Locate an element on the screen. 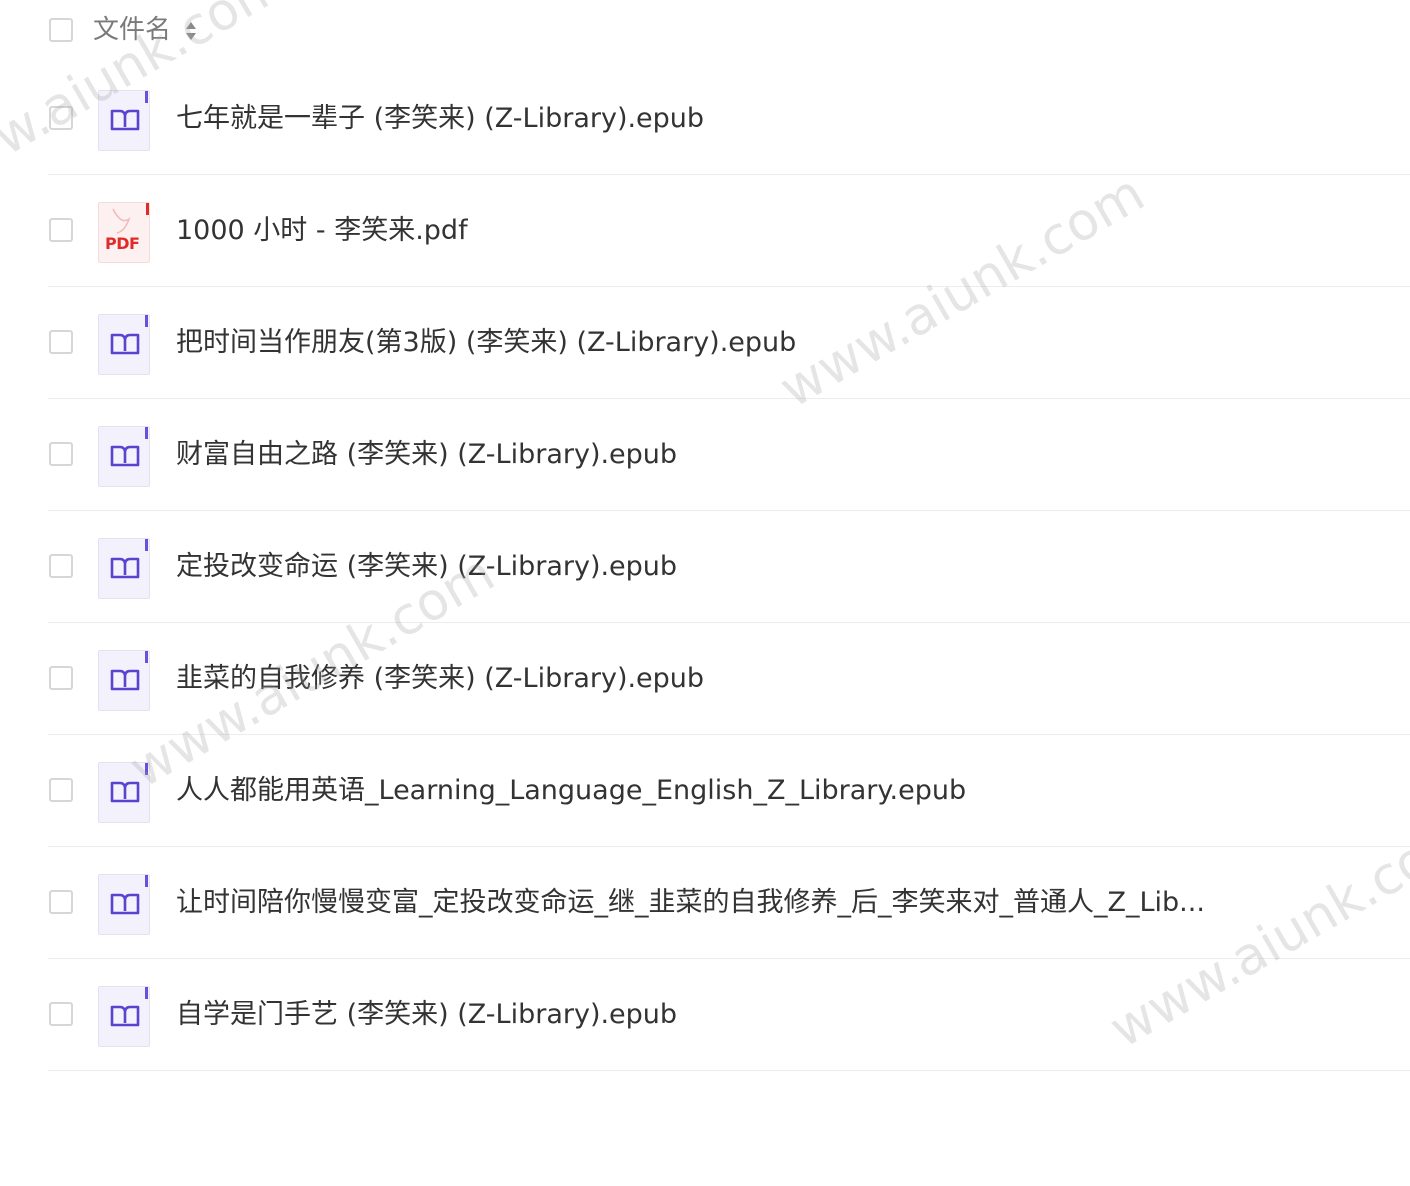 The height and width of the screenshot is (1186, 1410). file-row: 韭菜的自我修养 (李笑来) (Z-Library).epub is located at coordinates (729, 679).